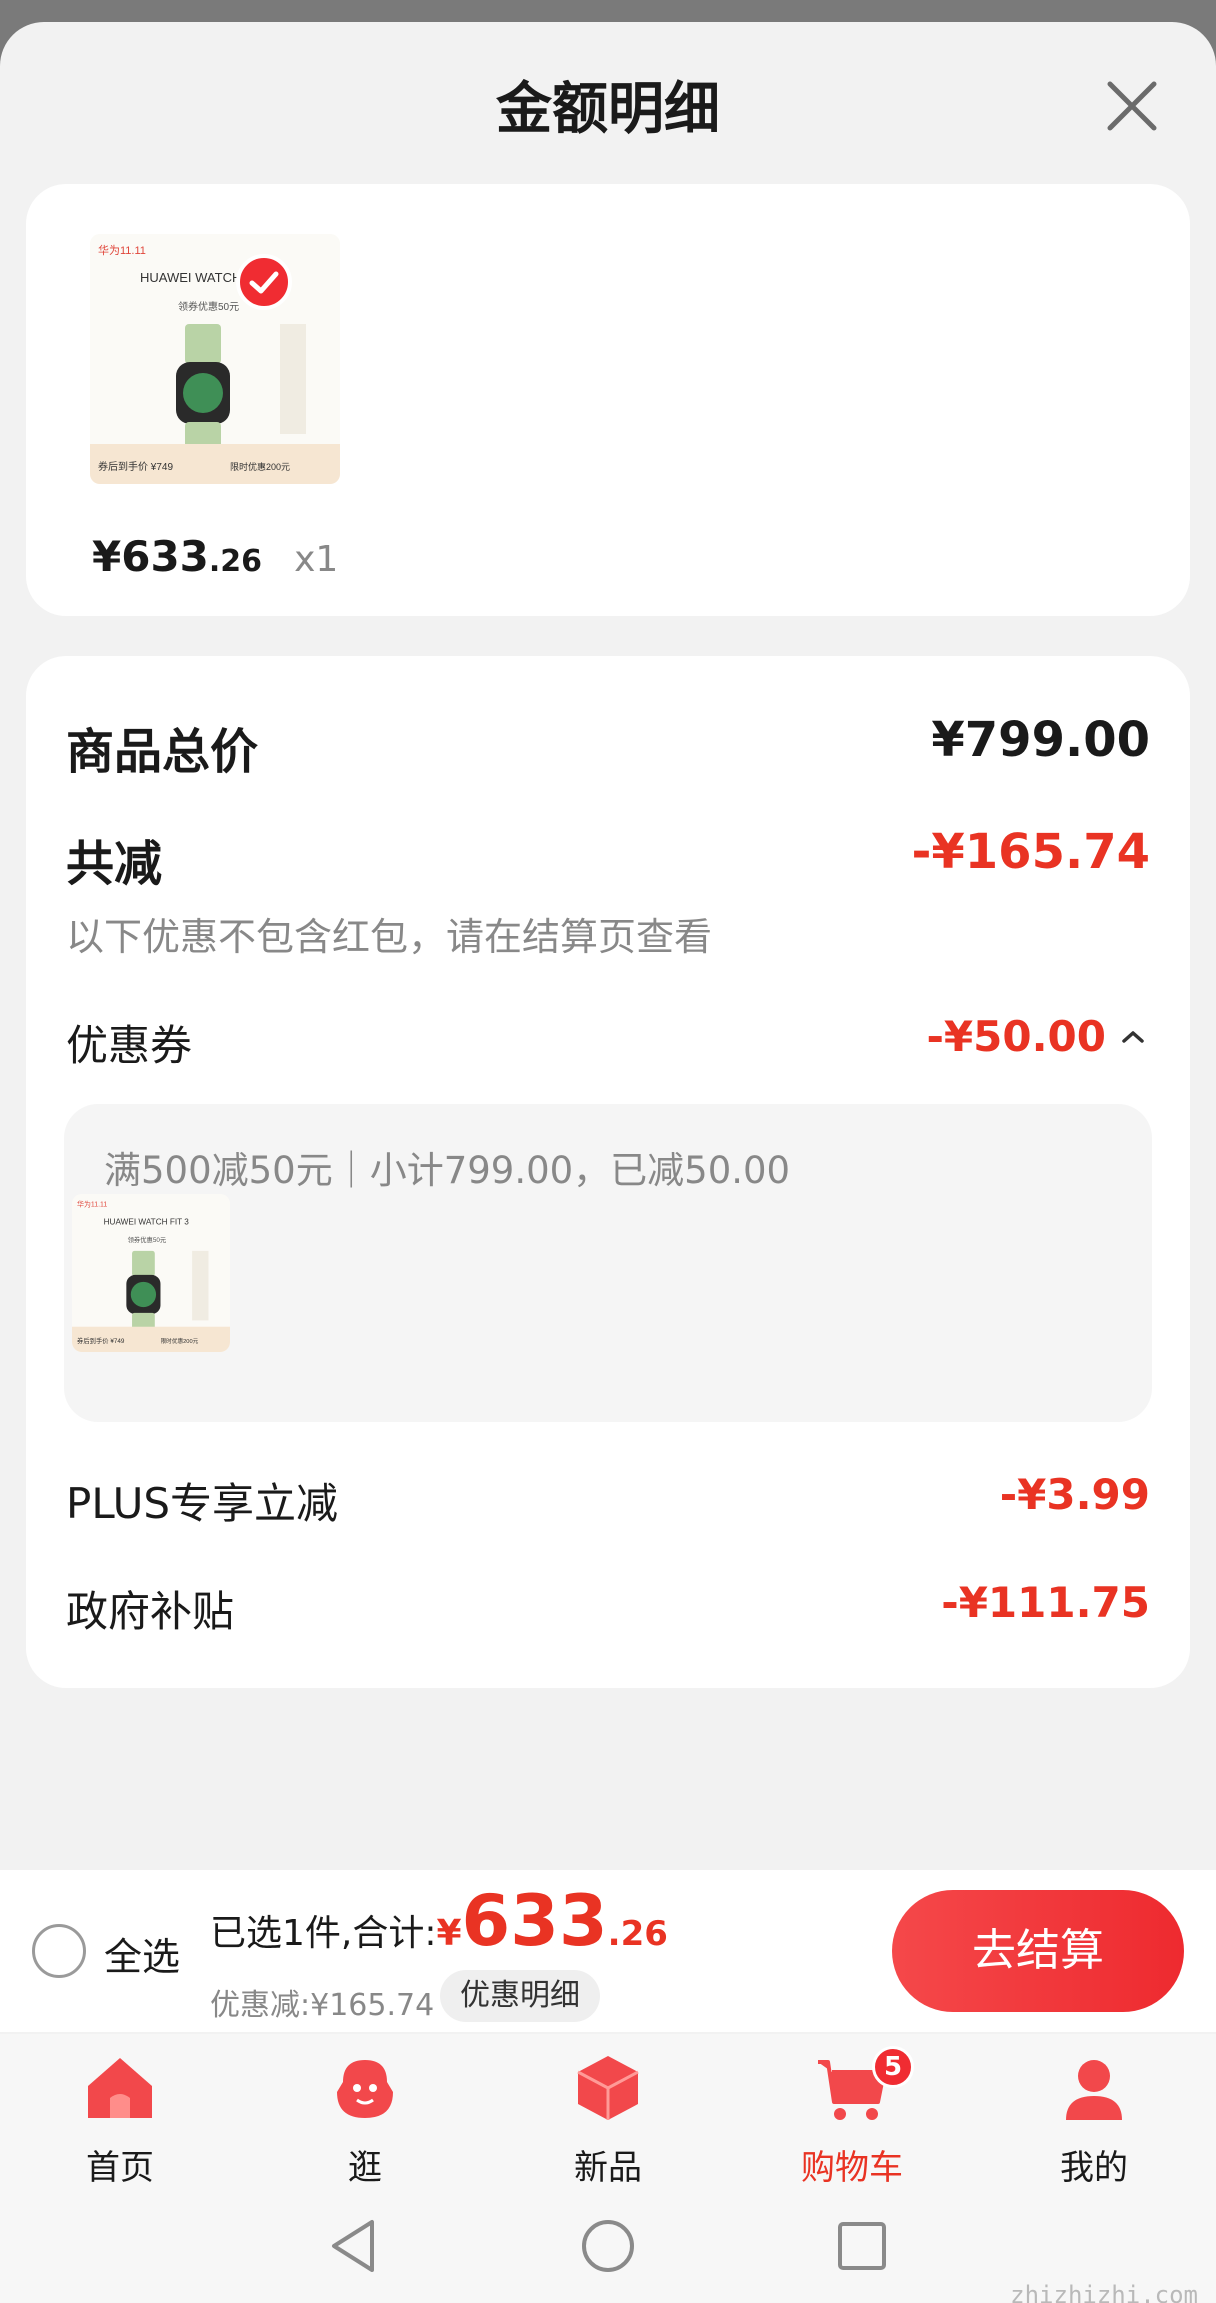 Image resolution: width=1216 pixels, height=2303 pixels. What do you see at coordinates (235, 561) in the screenshot?
I see `price-decimal: .26` at bounding box center [235, 561].